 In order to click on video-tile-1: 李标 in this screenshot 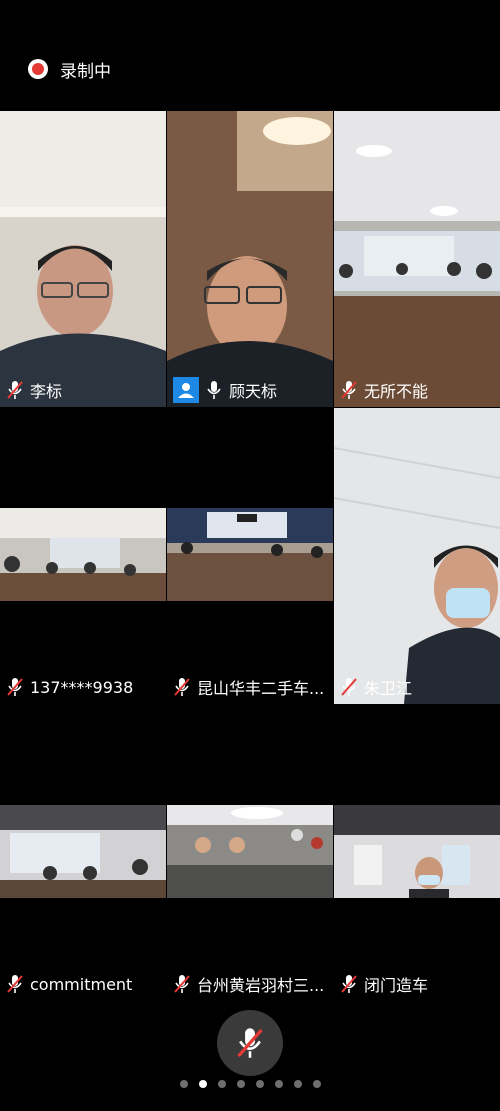, I will do `click(83, 259)`.